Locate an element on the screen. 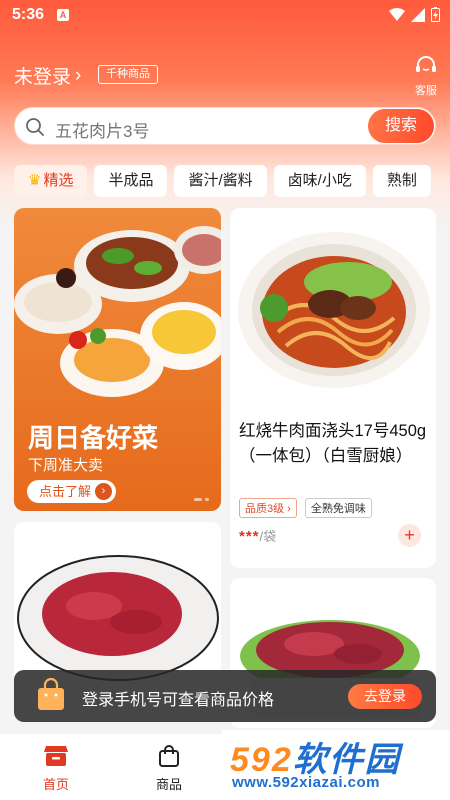 This screenshot has width=450, height=800. promo-button-label: 点击了解 is located at coordinates (65, 491).